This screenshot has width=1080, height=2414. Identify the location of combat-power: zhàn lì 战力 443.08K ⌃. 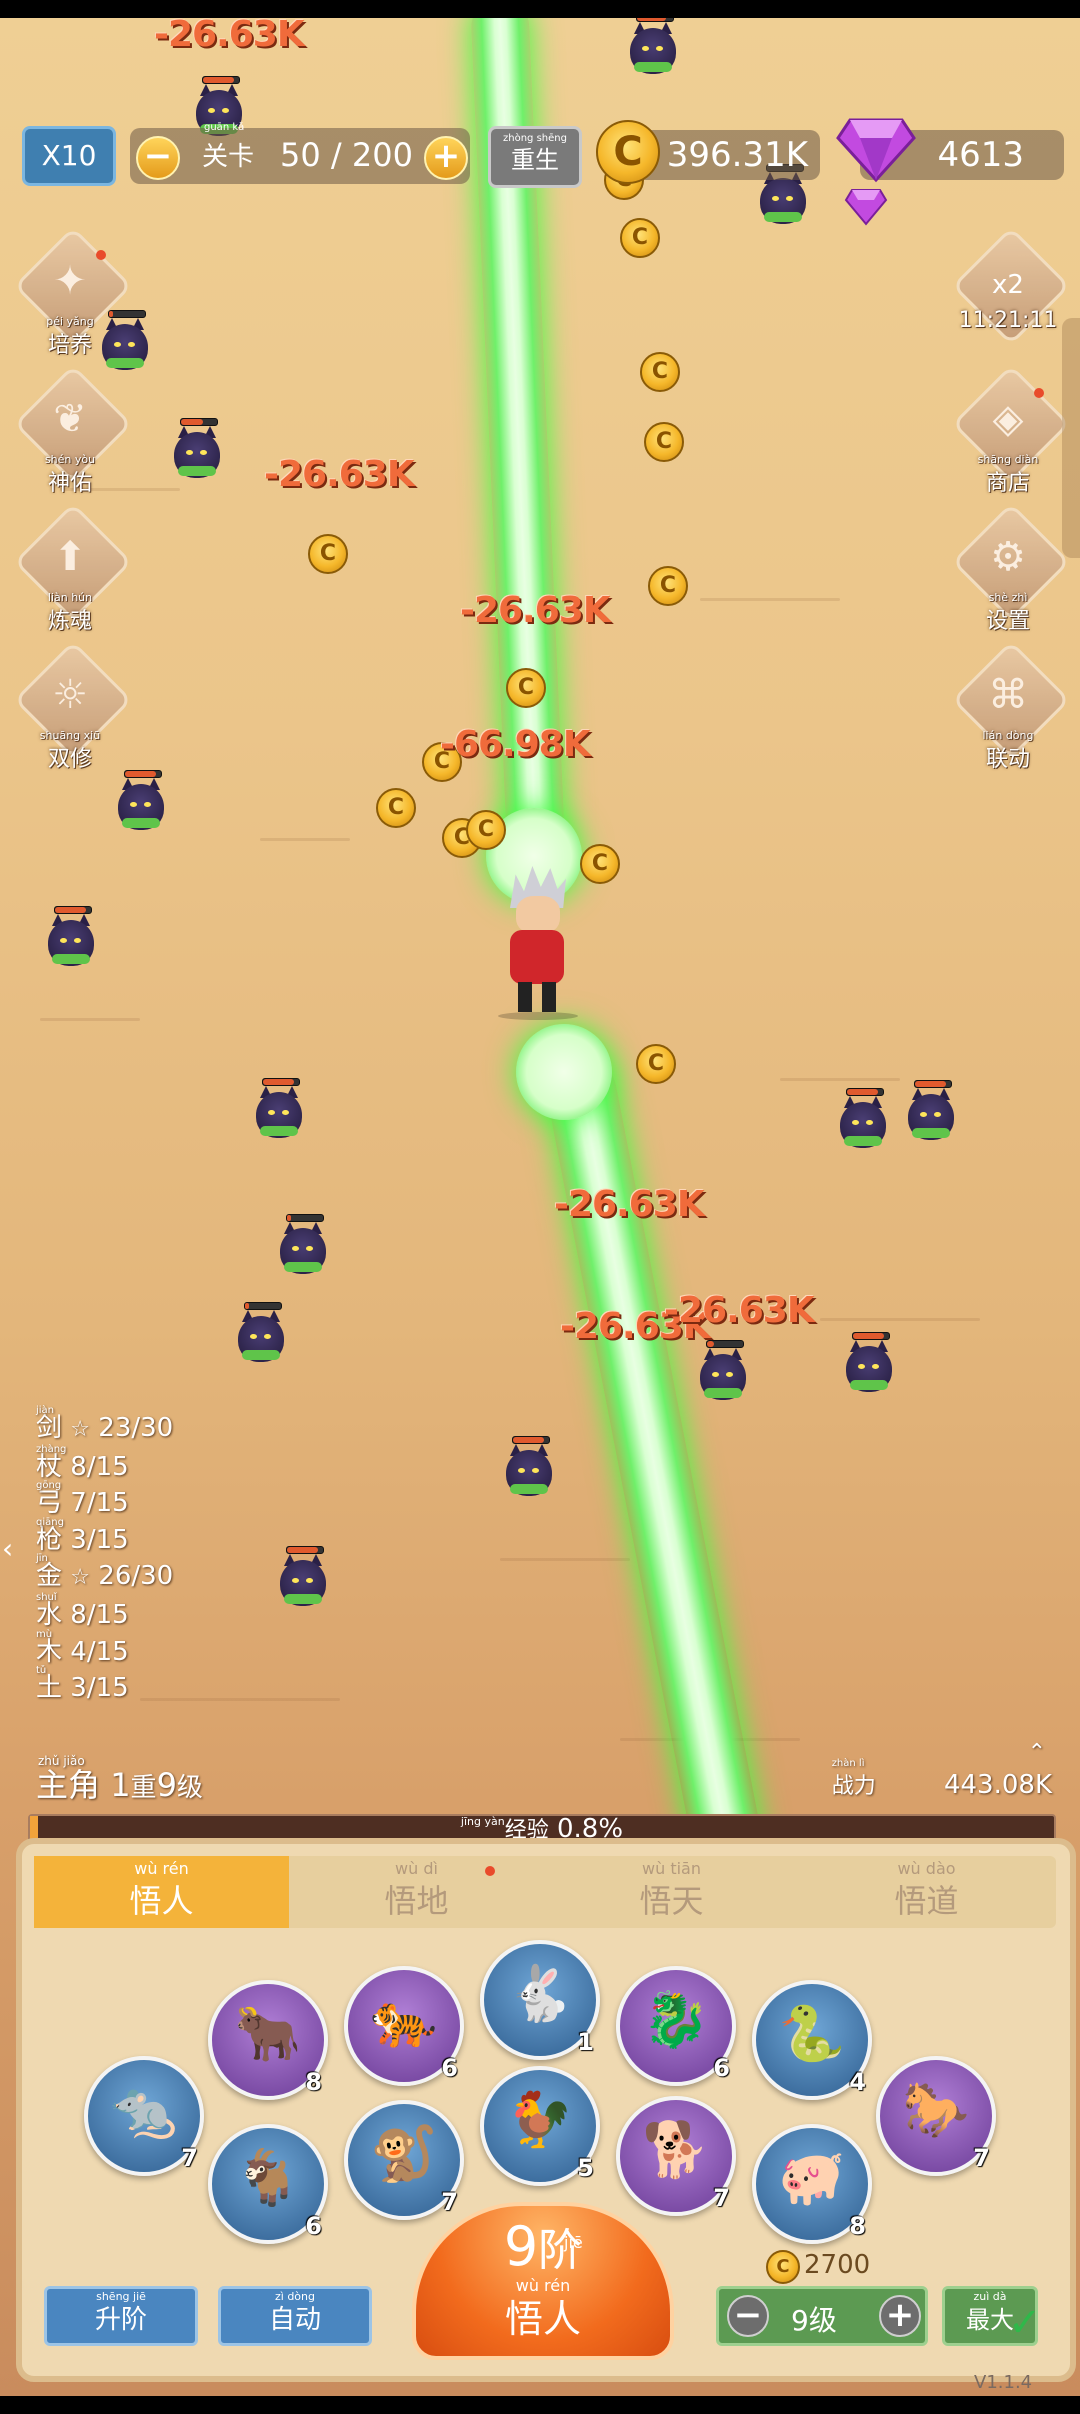
(941, 1770).